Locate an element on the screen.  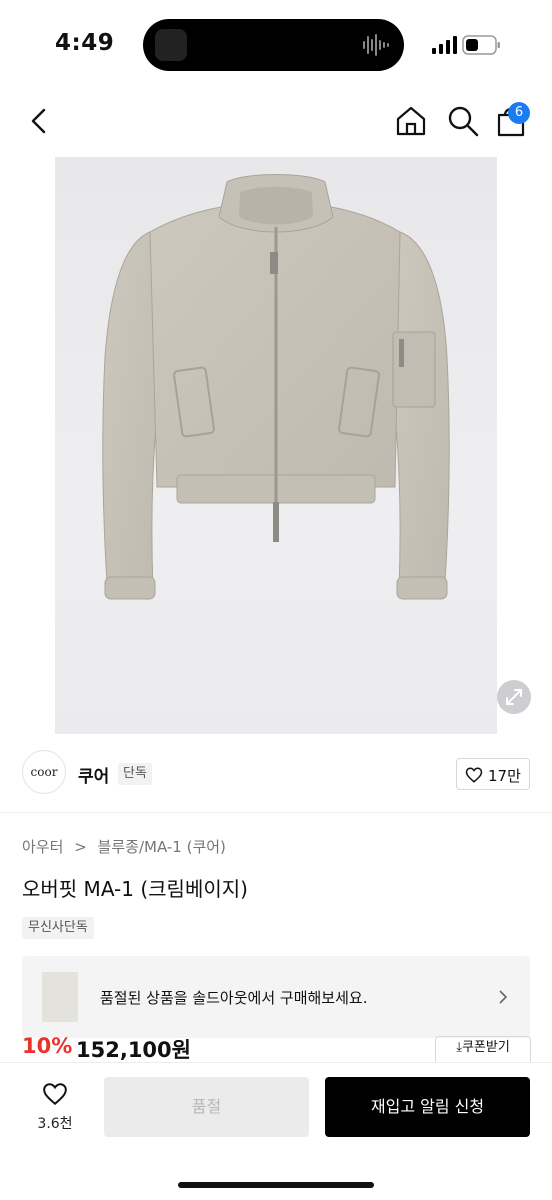
brand-like-count: 17만 is located at coordinates (504, 776).